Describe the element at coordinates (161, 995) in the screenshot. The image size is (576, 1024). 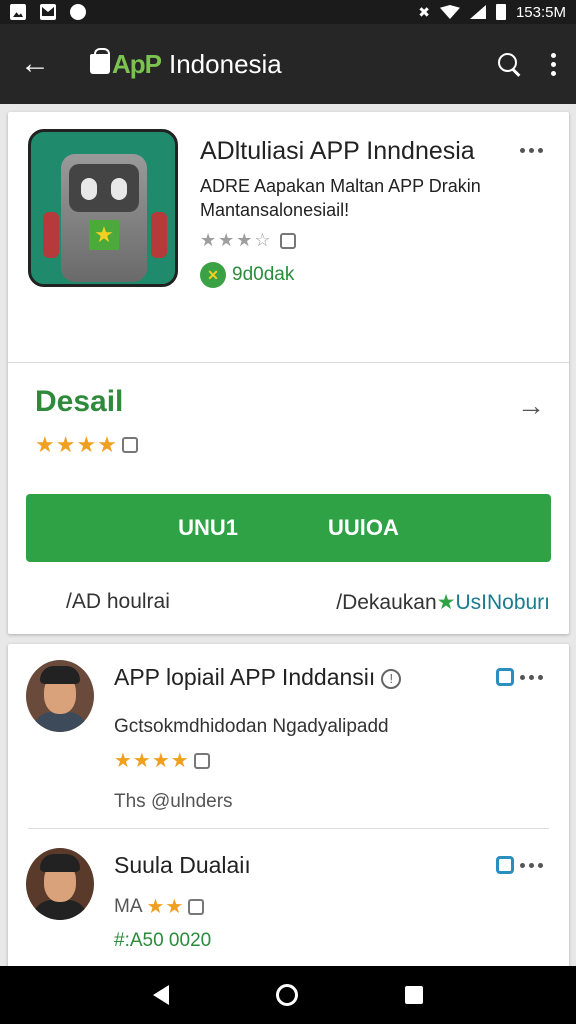
I see `nav-back-icon` at that location.